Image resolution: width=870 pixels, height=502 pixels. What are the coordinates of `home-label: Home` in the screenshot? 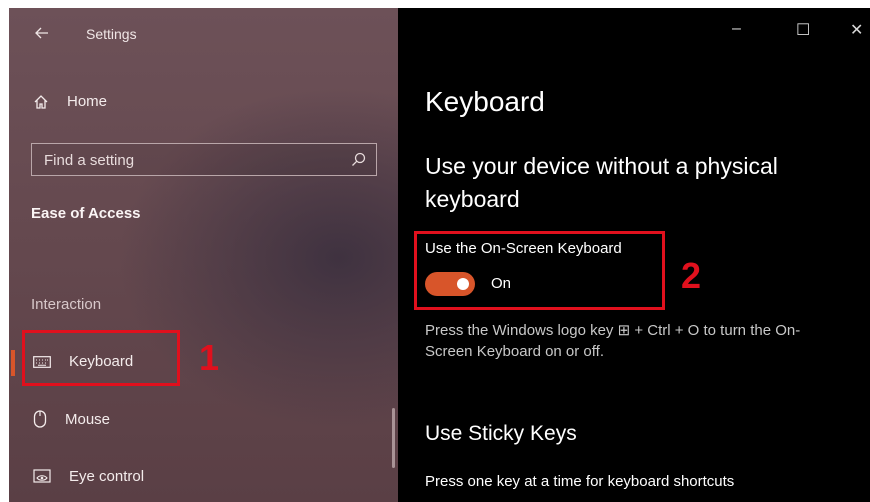 It's located at (87, 101).